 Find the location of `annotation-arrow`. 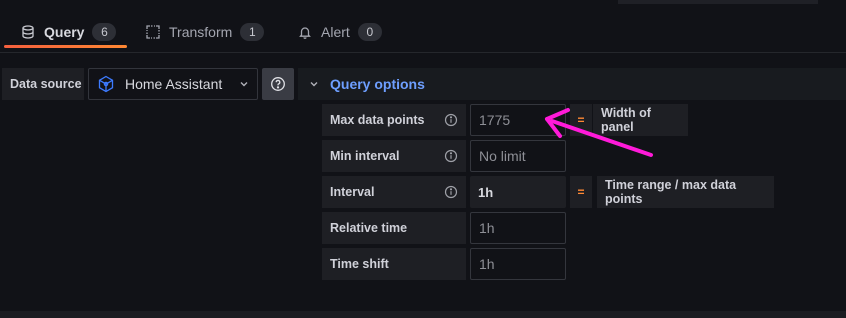

annotation-arrow is located at coordinates (599, 132).